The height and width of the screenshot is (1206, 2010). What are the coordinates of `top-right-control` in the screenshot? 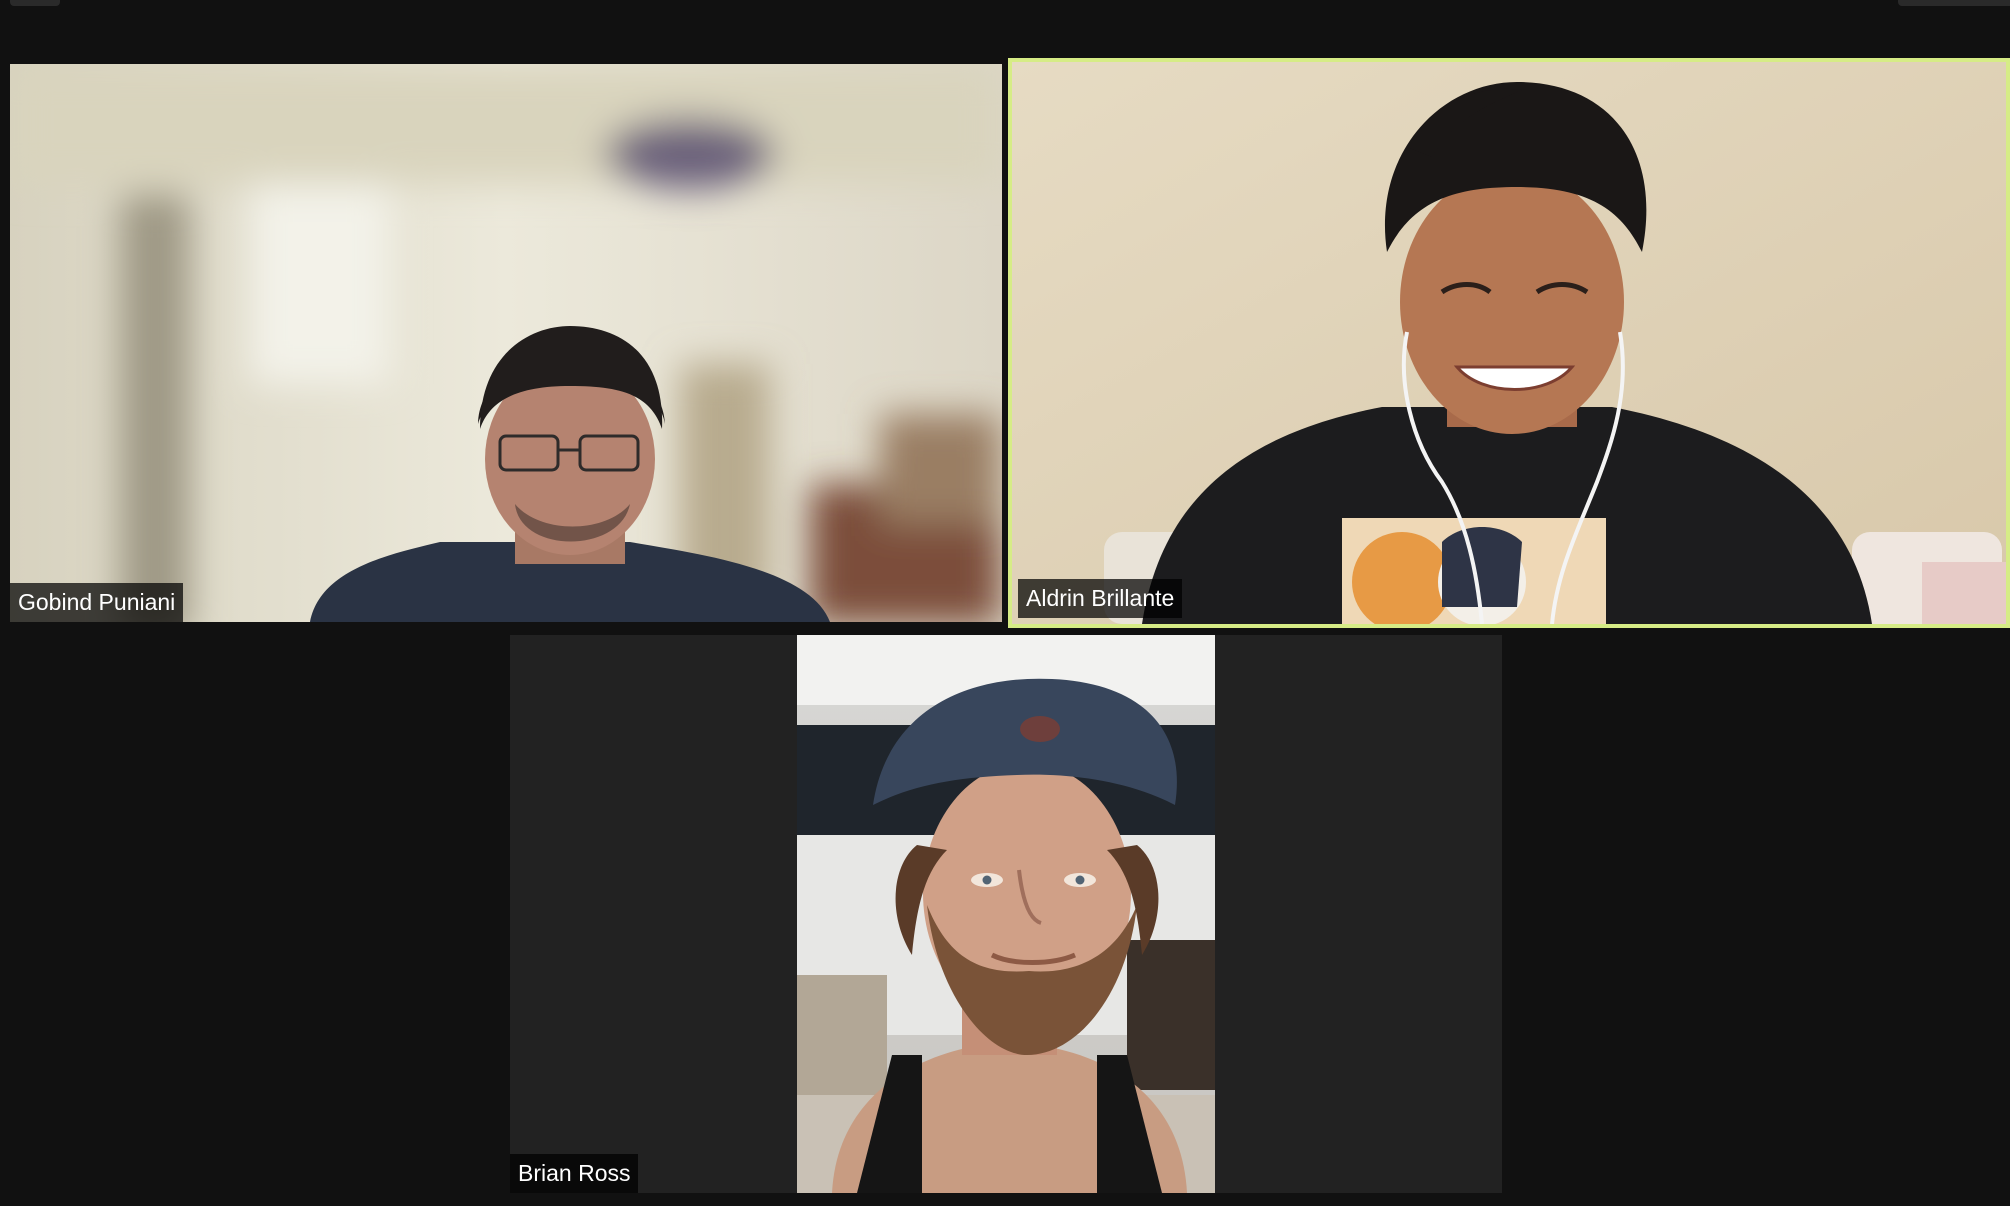 It's located at (1954, 3).